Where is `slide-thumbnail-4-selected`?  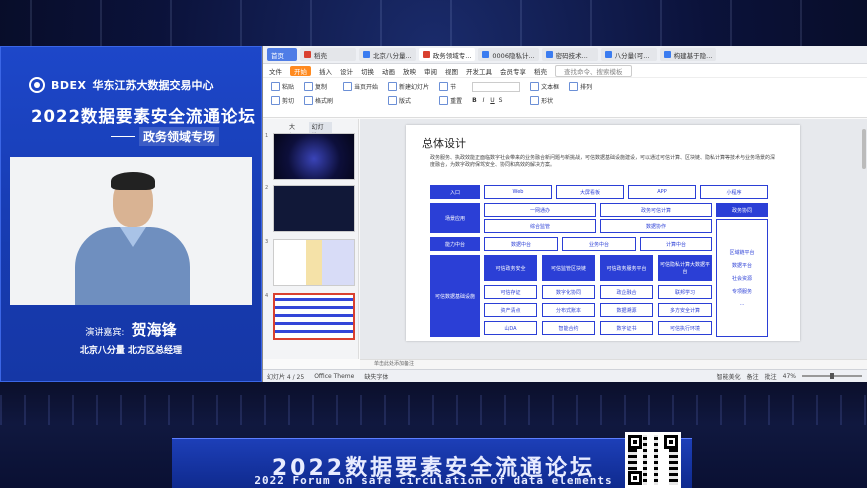
slide-thumbnail-4-selected is located at coordinates (314, 316).